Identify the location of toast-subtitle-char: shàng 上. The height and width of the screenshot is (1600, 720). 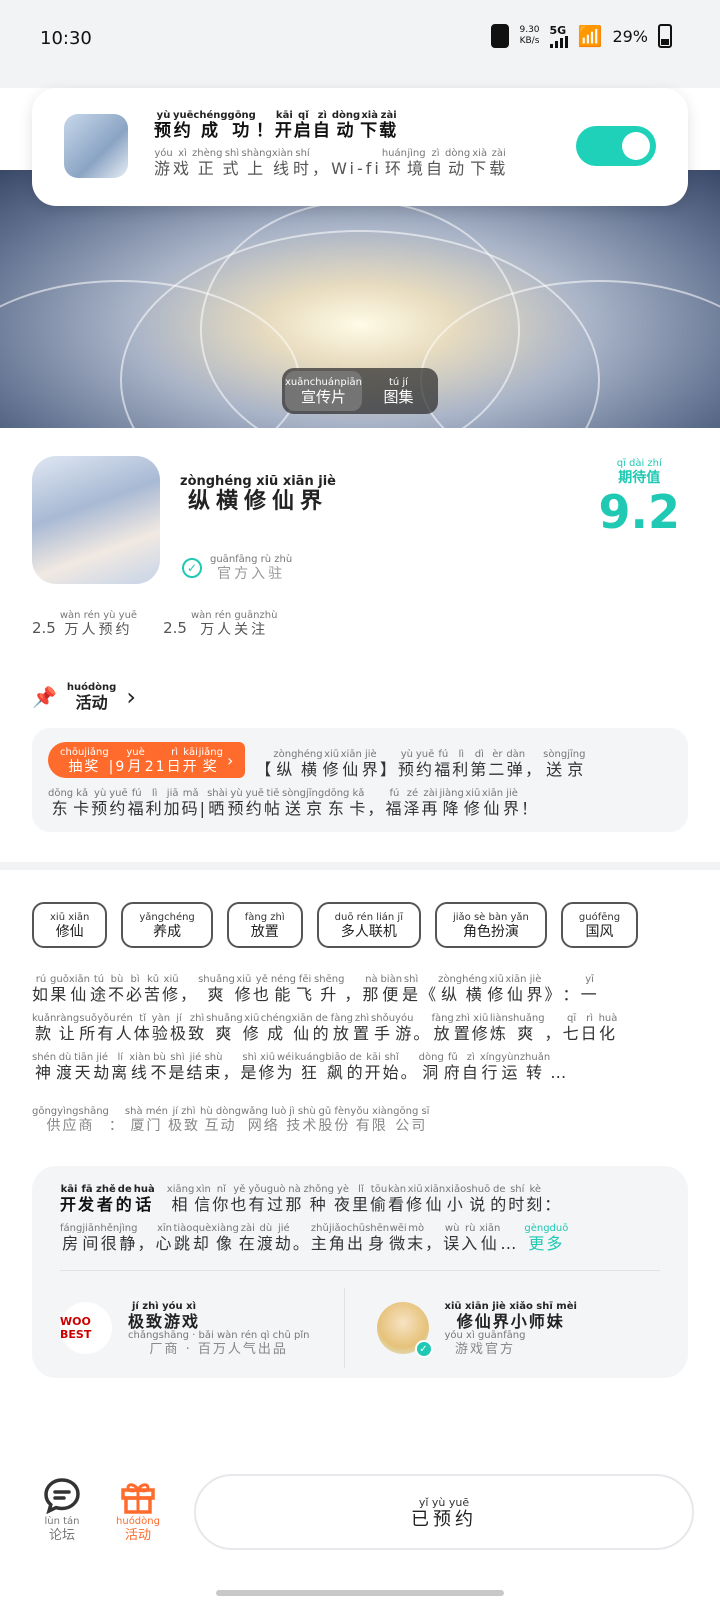
(256, 163).